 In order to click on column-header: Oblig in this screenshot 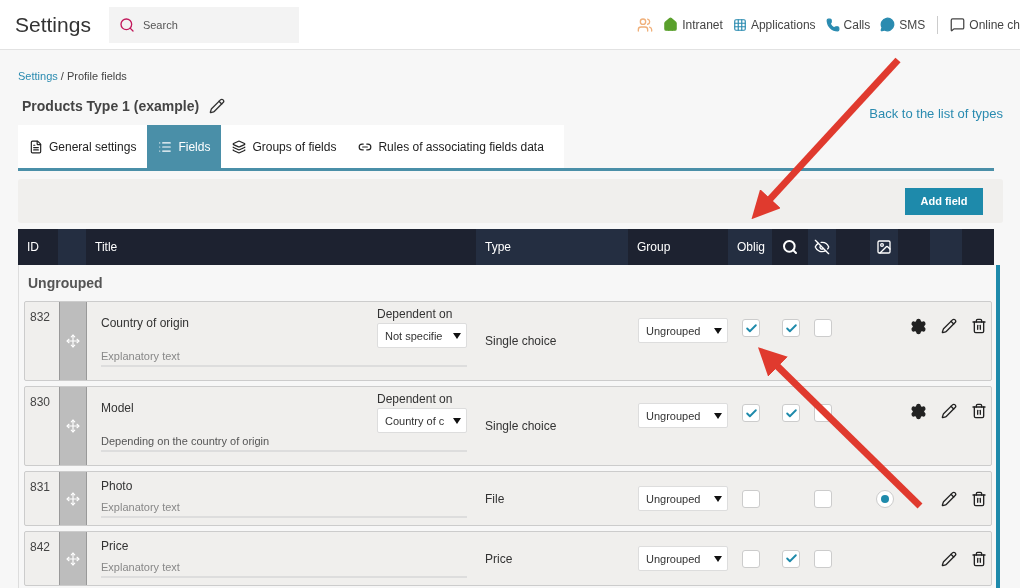, I will do `click(750, 247)`.